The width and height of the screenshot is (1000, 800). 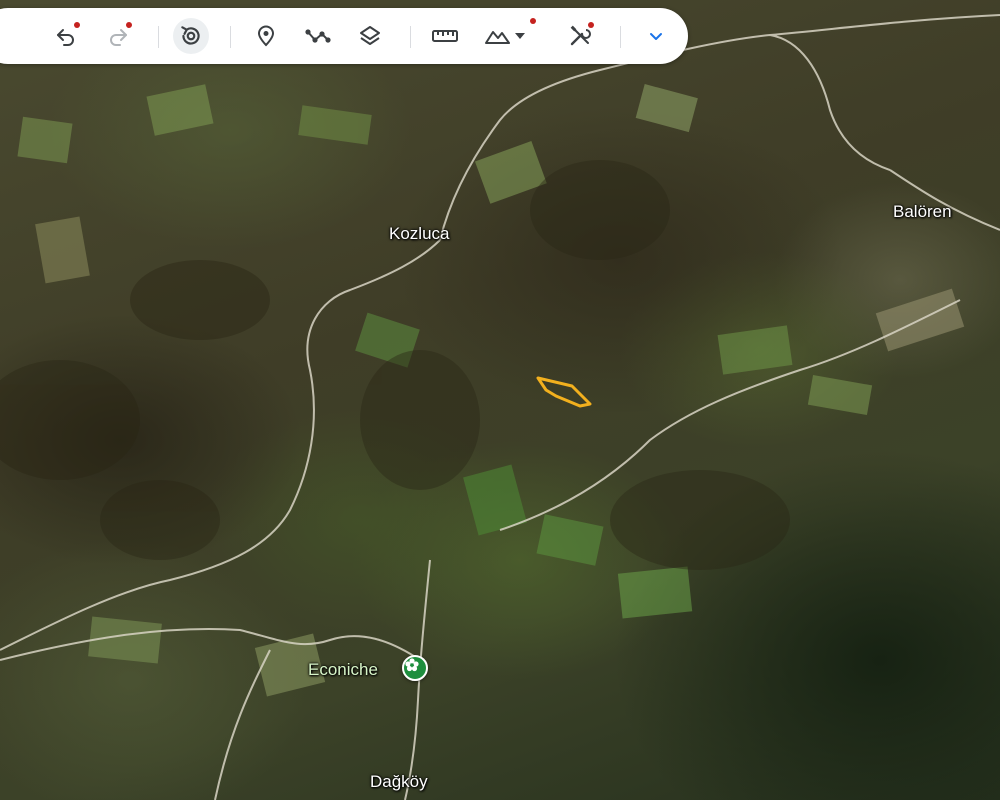 I want to click on layers-button, so click(x=370, y=36).